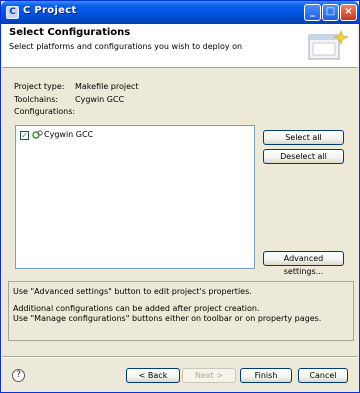  What do you see at coordinates (36, 99) in the screenshot?
I see `toolchains-label: Toolchains:` at bounding box center [36, 99].